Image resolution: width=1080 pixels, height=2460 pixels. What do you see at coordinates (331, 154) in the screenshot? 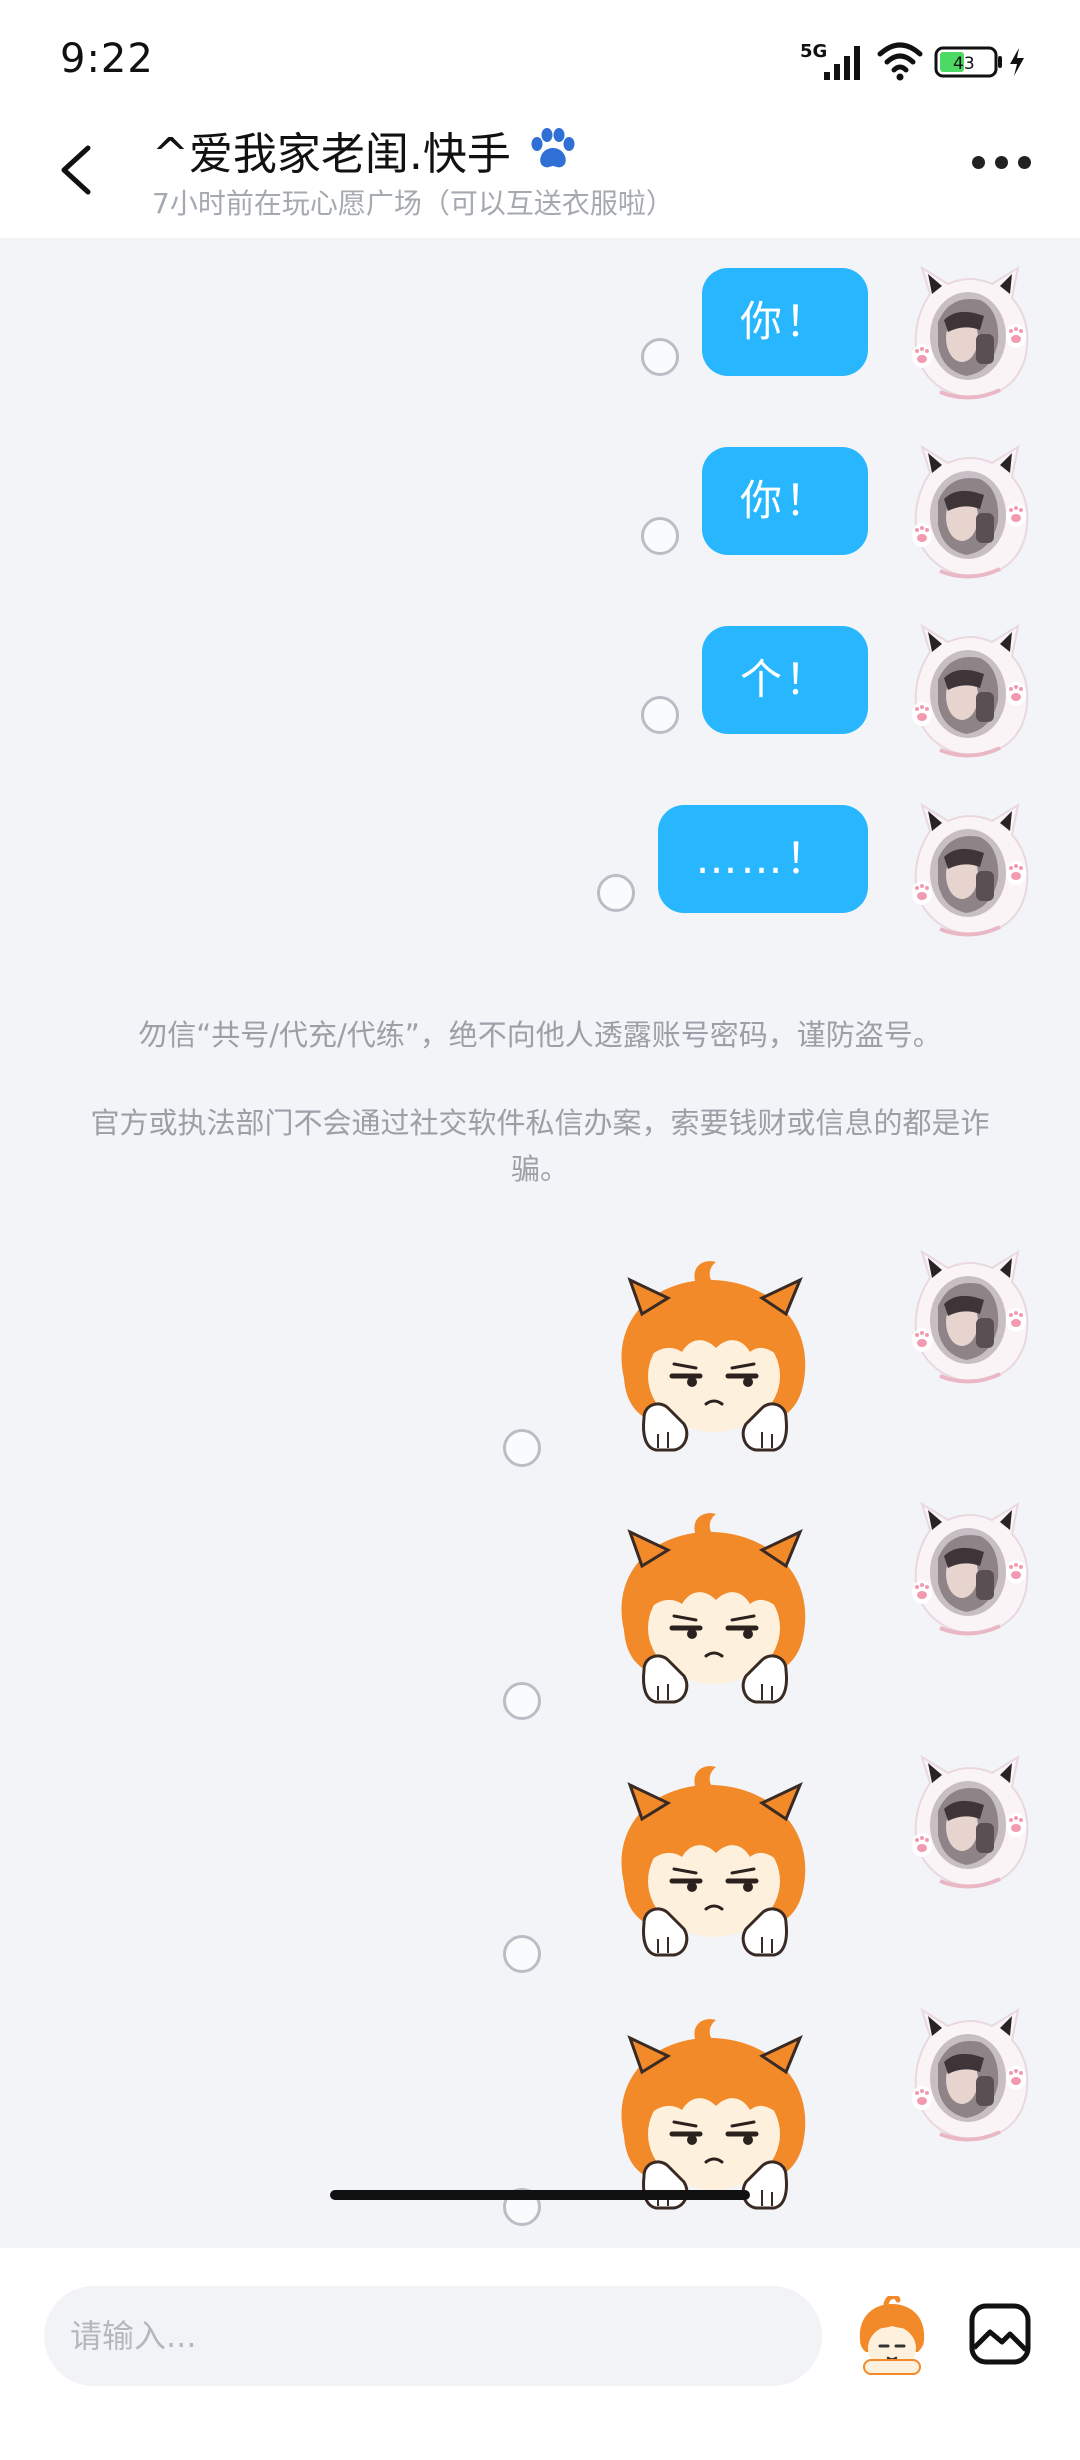
I see `chat-title: ^爱我家老闺.快手` at bounding box center [331, 154].